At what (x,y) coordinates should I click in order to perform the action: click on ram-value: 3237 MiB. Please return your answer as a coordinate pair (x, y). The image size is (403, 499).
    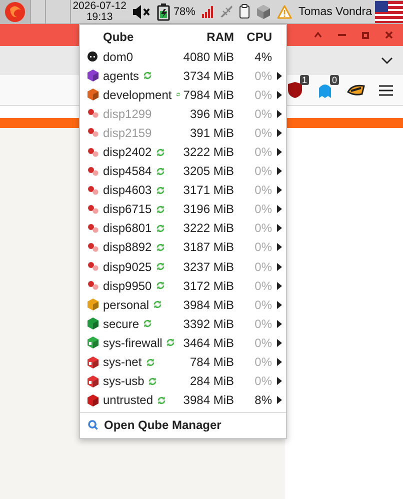
    Looking at the image, I should click on (208, 267).